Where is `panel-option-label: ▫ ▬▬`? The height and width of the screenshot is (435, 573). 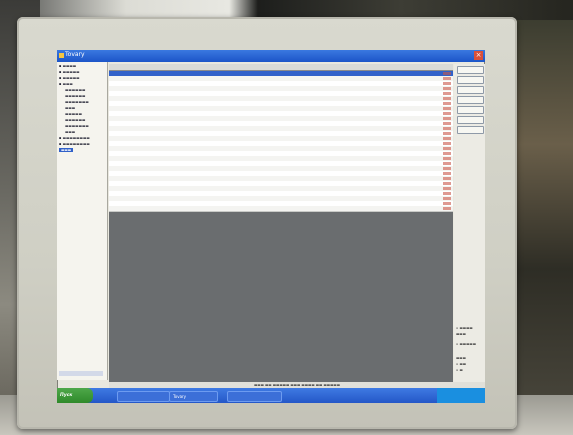 panel-option-label: ▫ ▬▬ is located at coordinates (461, 364).